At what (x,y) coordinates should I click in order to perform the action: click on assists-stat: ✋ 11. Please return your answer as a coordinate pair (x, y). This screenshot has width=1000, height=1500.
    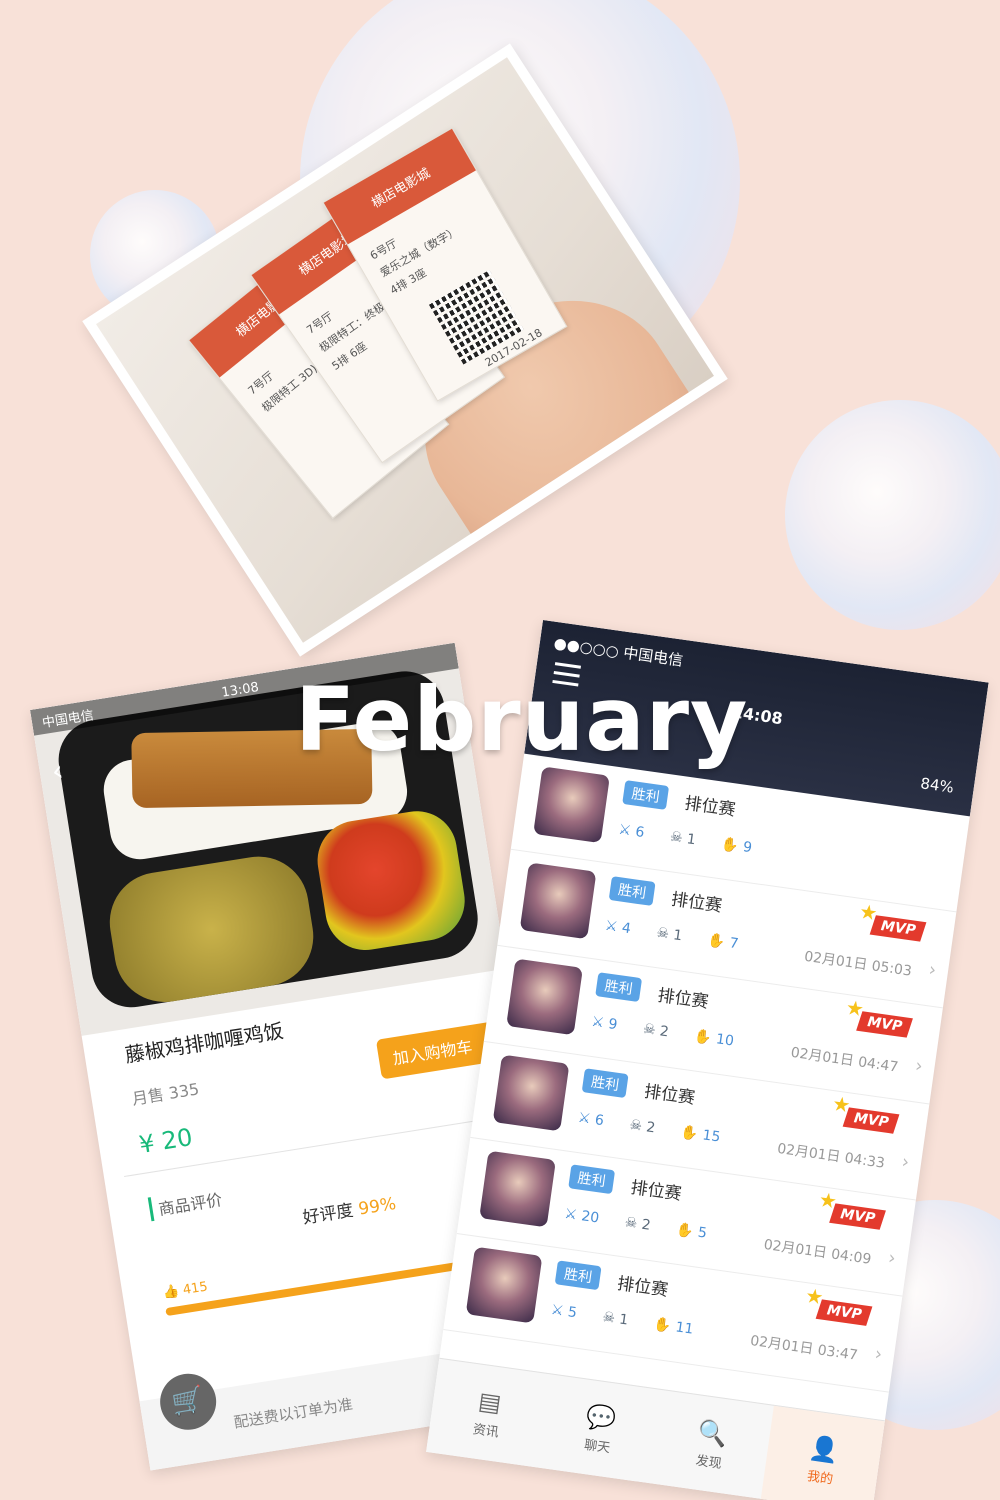
    Looking at the image, I should click on (673, 1327).